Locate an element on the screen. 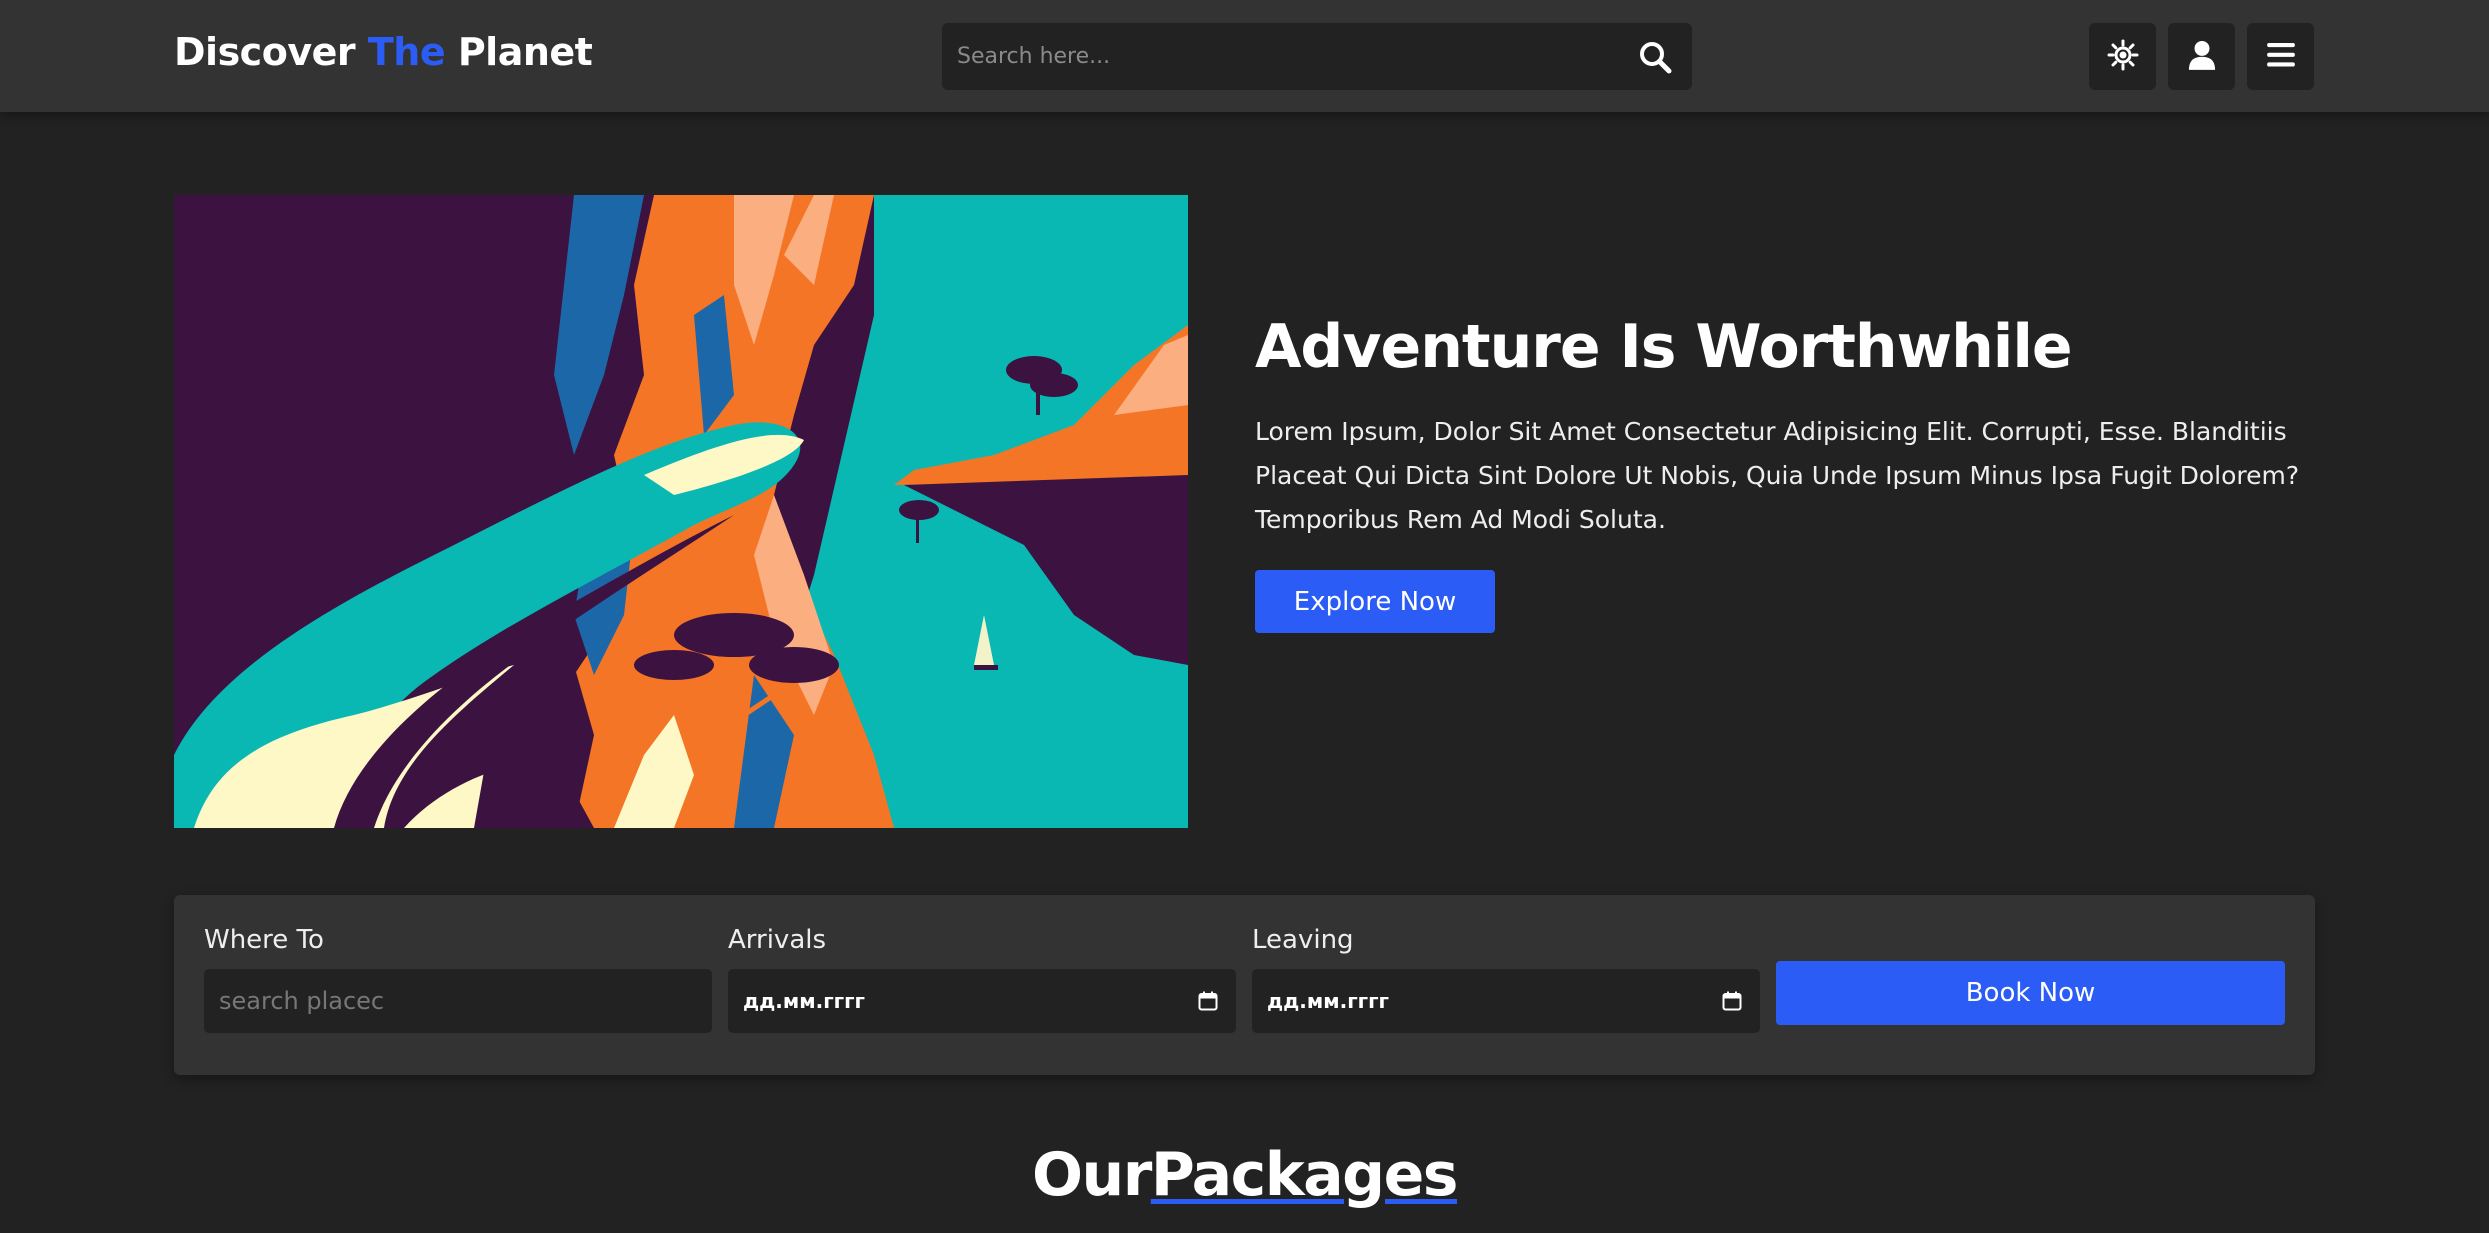 This screenshot has height=1233, width=2489. where-to-input is located at coordinates (458, 1001).